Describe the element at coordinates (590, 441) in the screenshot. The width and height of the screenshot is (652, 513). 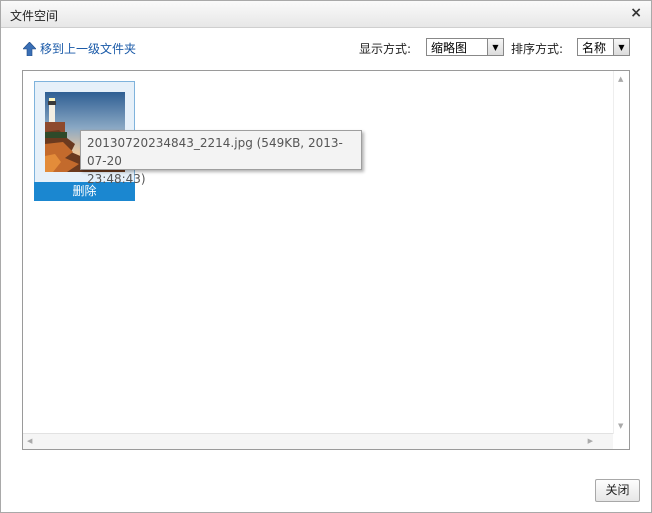
I see `scroll-right-icon: ▶` at that location.